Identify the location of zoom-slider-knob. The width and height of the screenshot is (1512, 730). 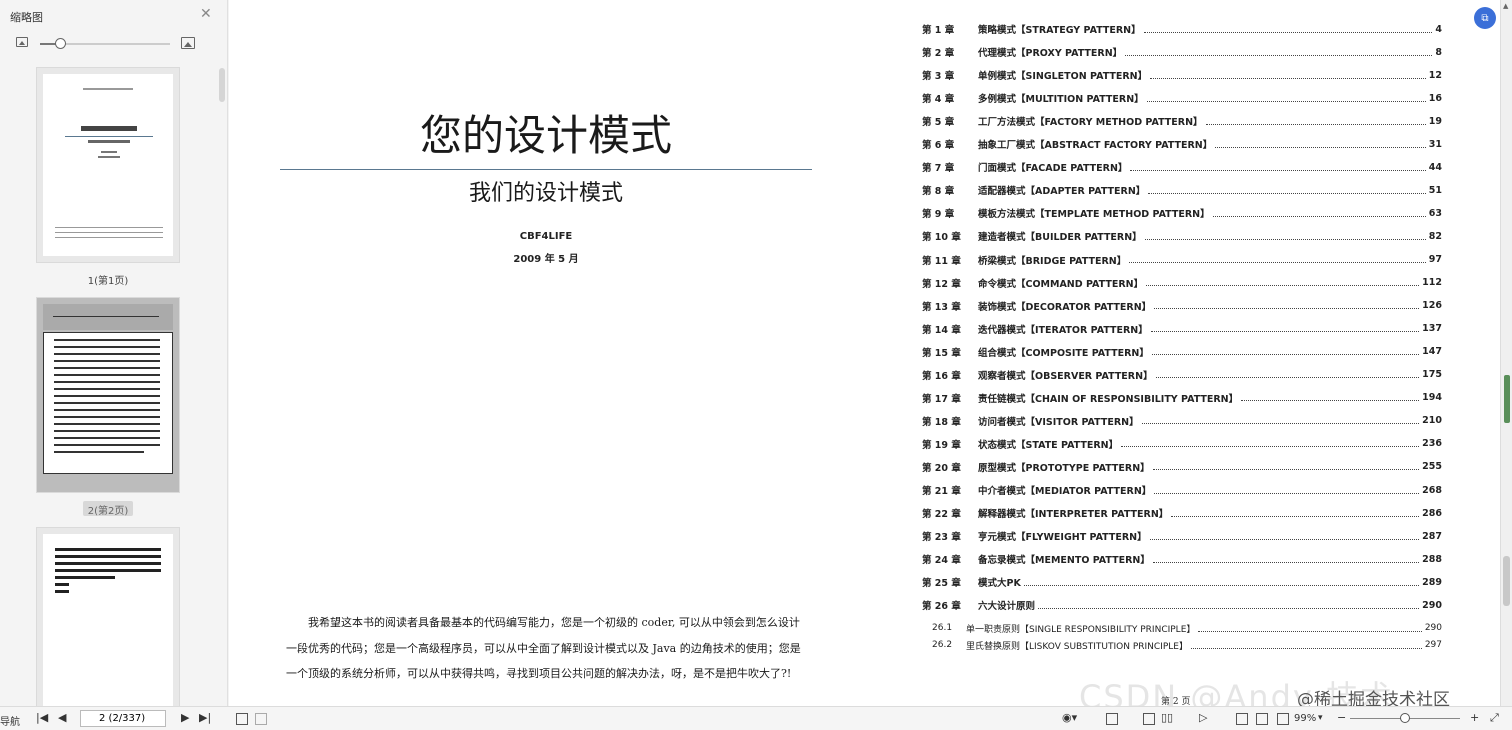
(1405, 718).